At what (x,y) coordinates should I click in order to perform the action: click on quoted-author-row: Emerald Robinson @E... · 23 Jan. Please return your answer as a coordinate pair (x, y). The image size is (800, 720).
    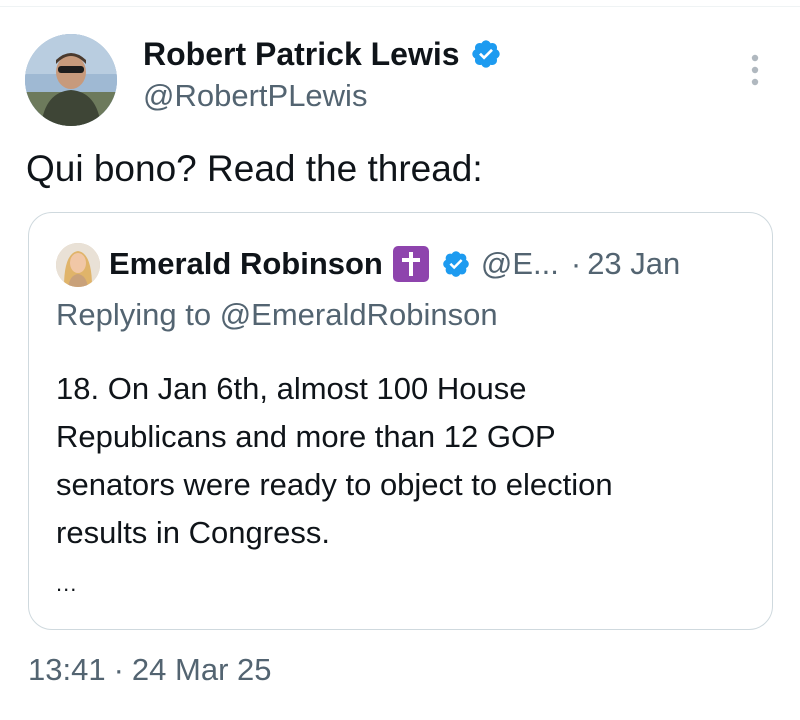
    Looking at the image, I should click on (394, 264).